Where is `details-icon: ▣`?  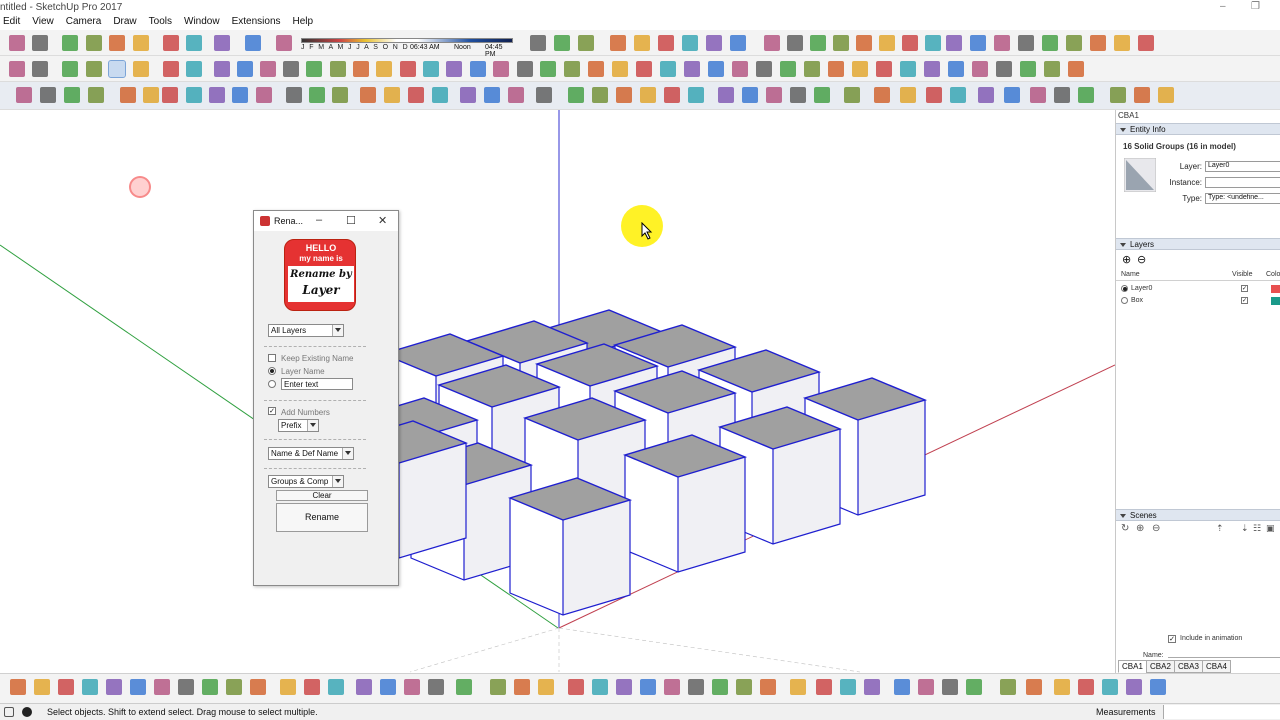 details-icon: ▣ is located at coordinates (1270, 528).